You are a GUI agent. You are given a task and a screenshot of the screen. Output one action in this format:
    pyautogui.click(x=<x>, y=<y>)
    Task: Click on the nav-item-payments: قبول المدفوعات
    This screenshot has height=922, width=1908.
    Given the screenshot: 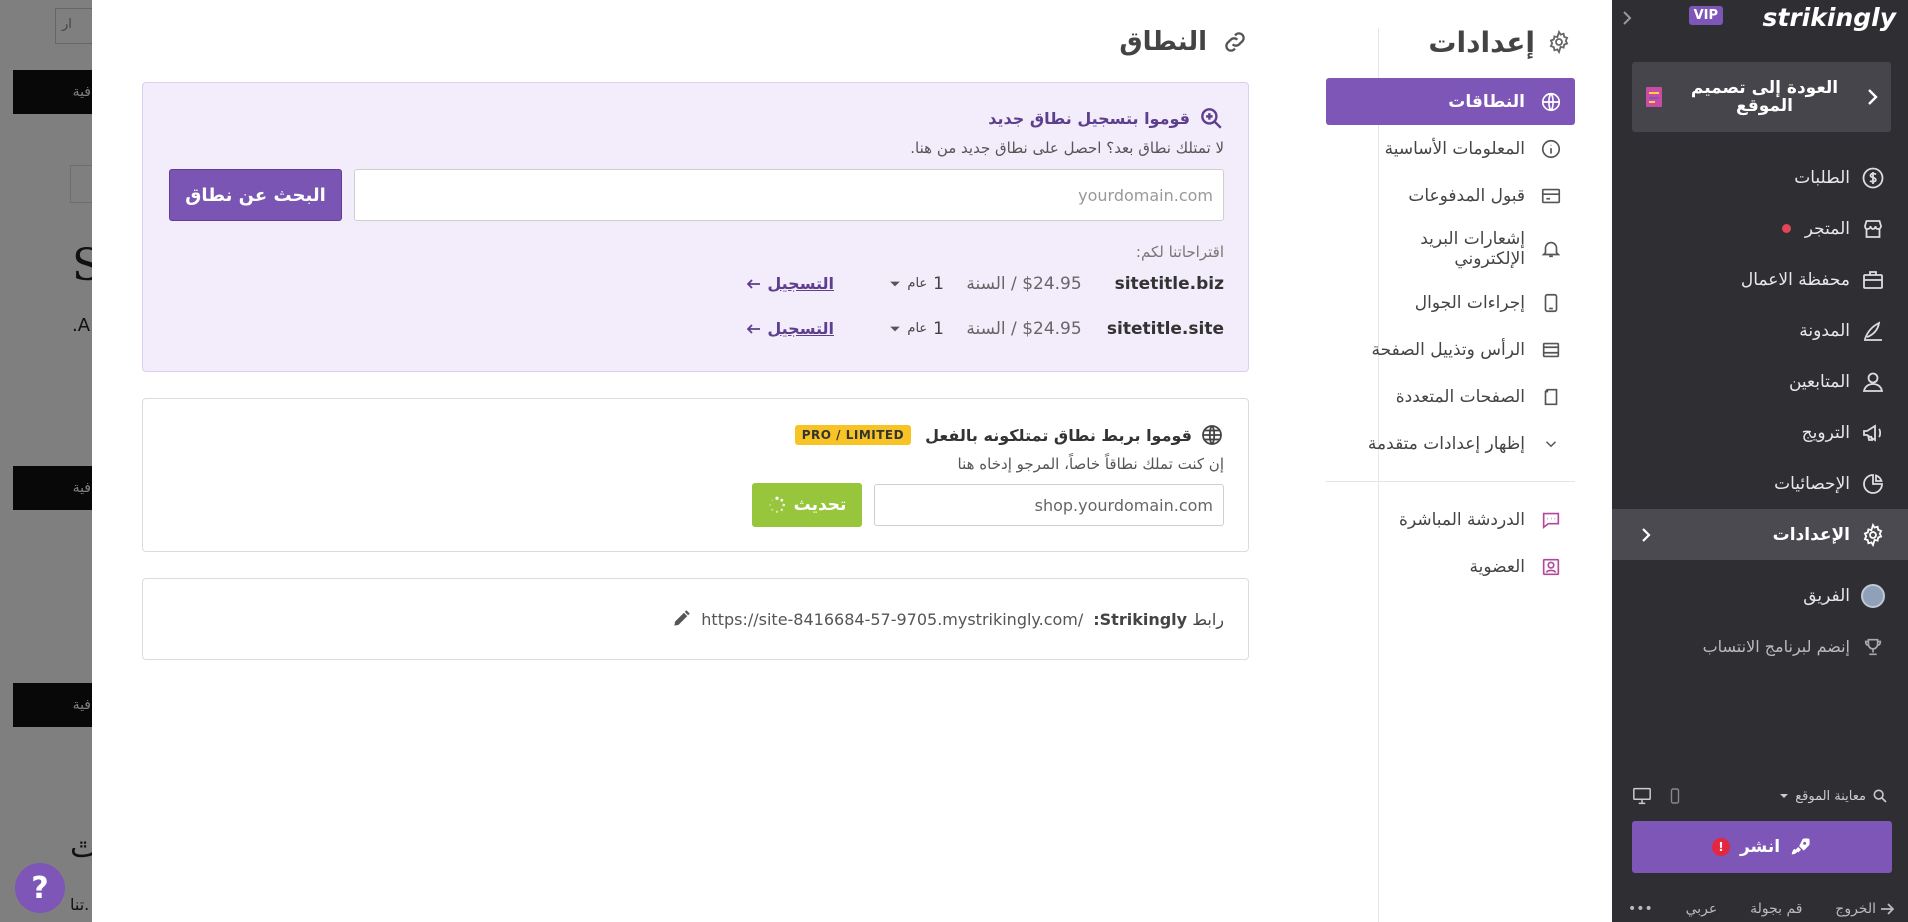 What is the action you would take?
    pyautogui.click(x=1450, y=195)
    